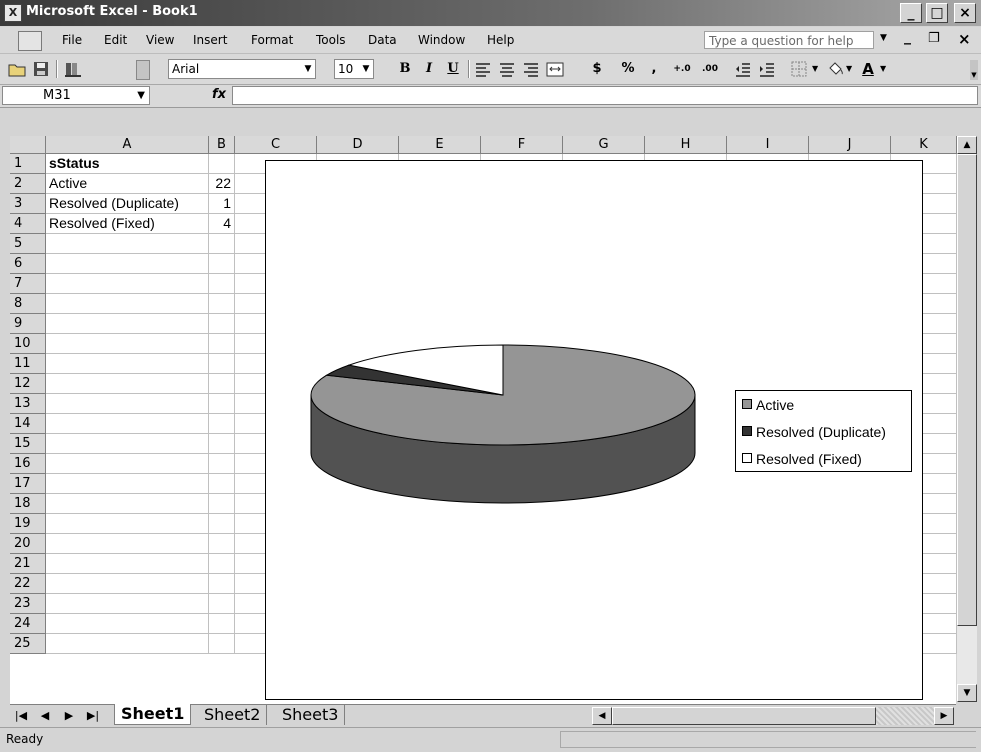 Image resolution: width=981 pixels, height=752 pixels. Describe the element at coordinates (815, 68) in the screenshot. I see `borders-dropdown-icon: ▼` at that location.